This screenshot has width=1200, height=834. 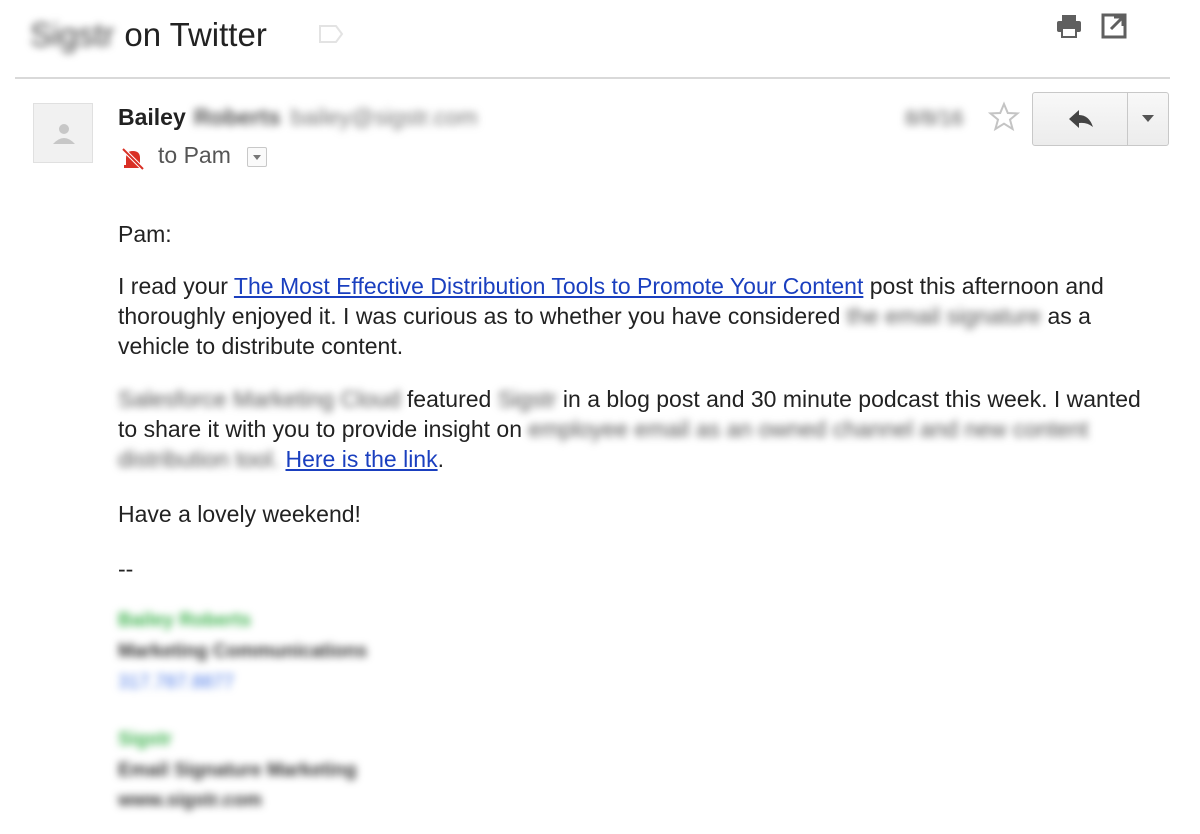 What do you see at coordinates (195, 34) in the screenshot?
I see `subject-text: on Twitter` at bounding box center [195, 34].